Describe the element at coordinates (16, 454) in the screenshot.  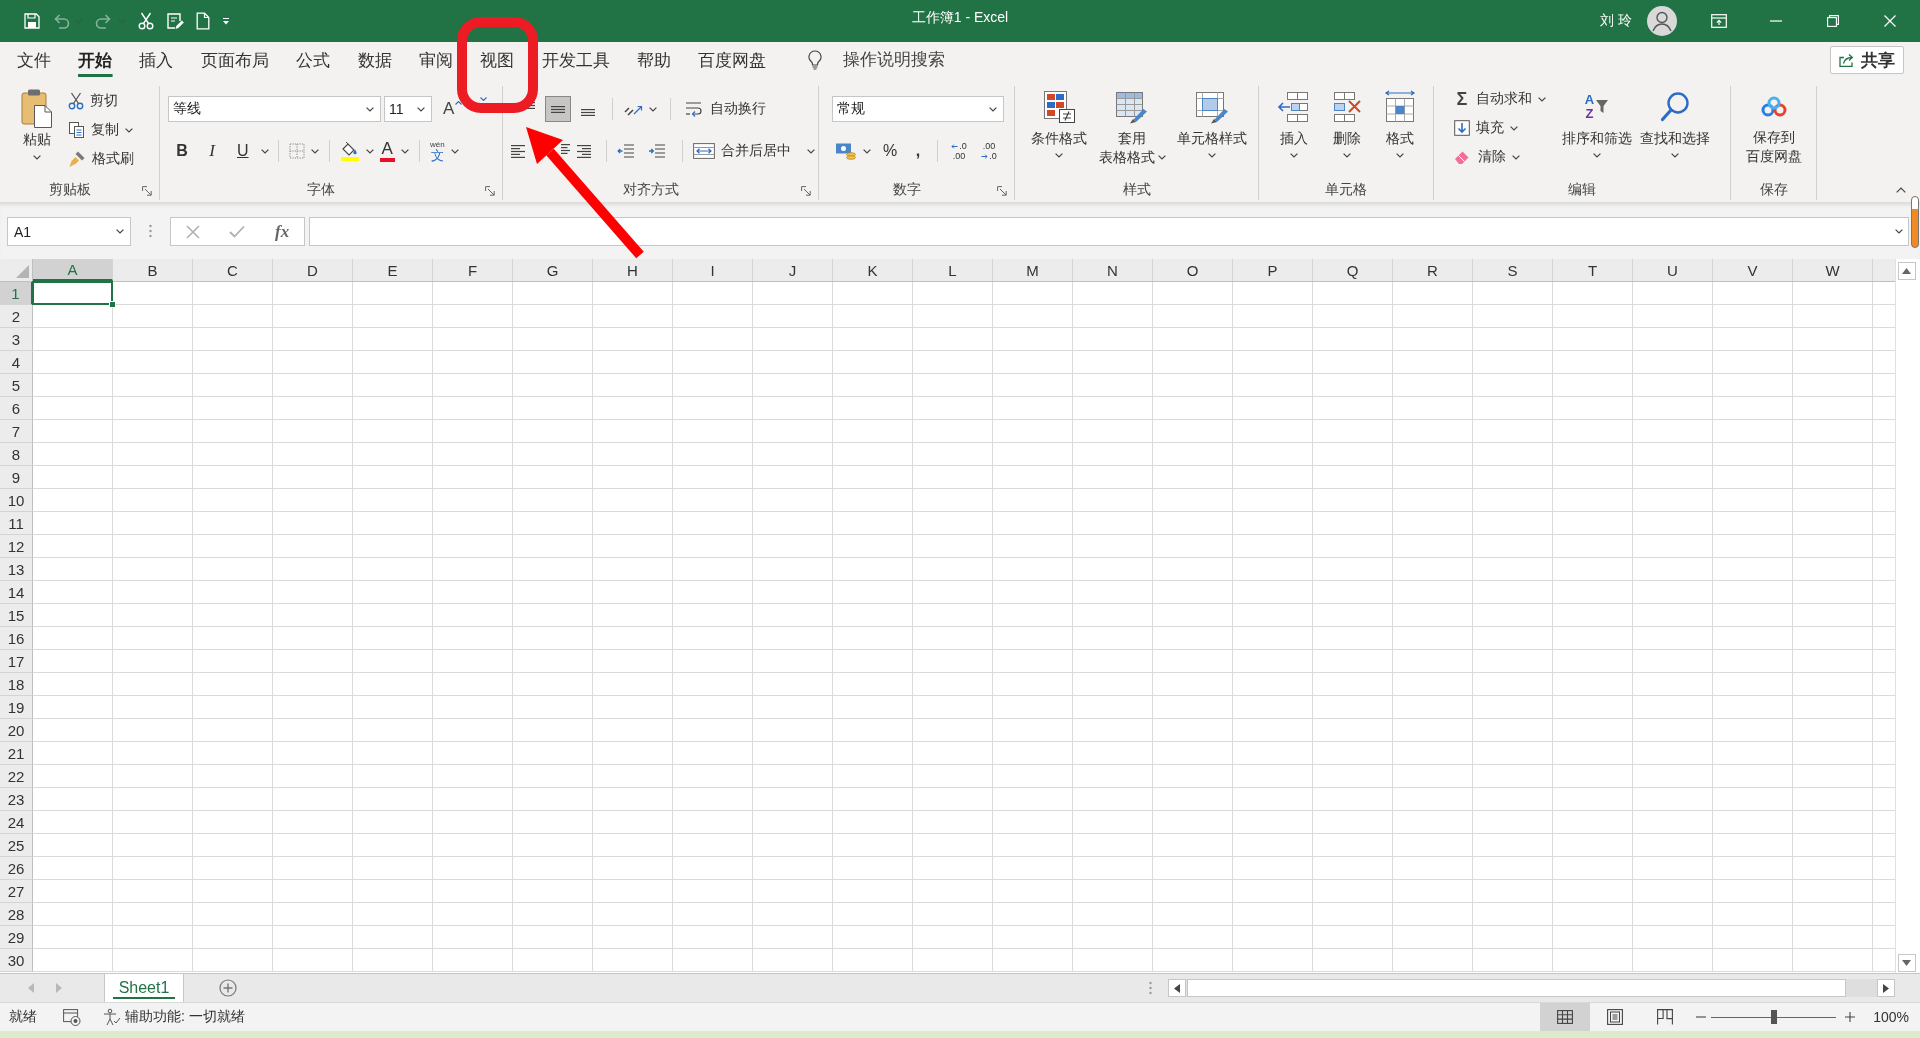
I see `row-header: 8` at that location.